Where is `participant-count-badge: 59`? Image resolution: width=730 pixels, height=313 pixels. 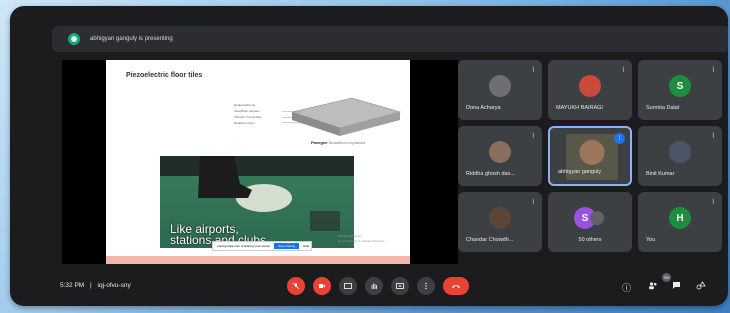 participant-count-badge: 59 is located at coordinates (666, 277).